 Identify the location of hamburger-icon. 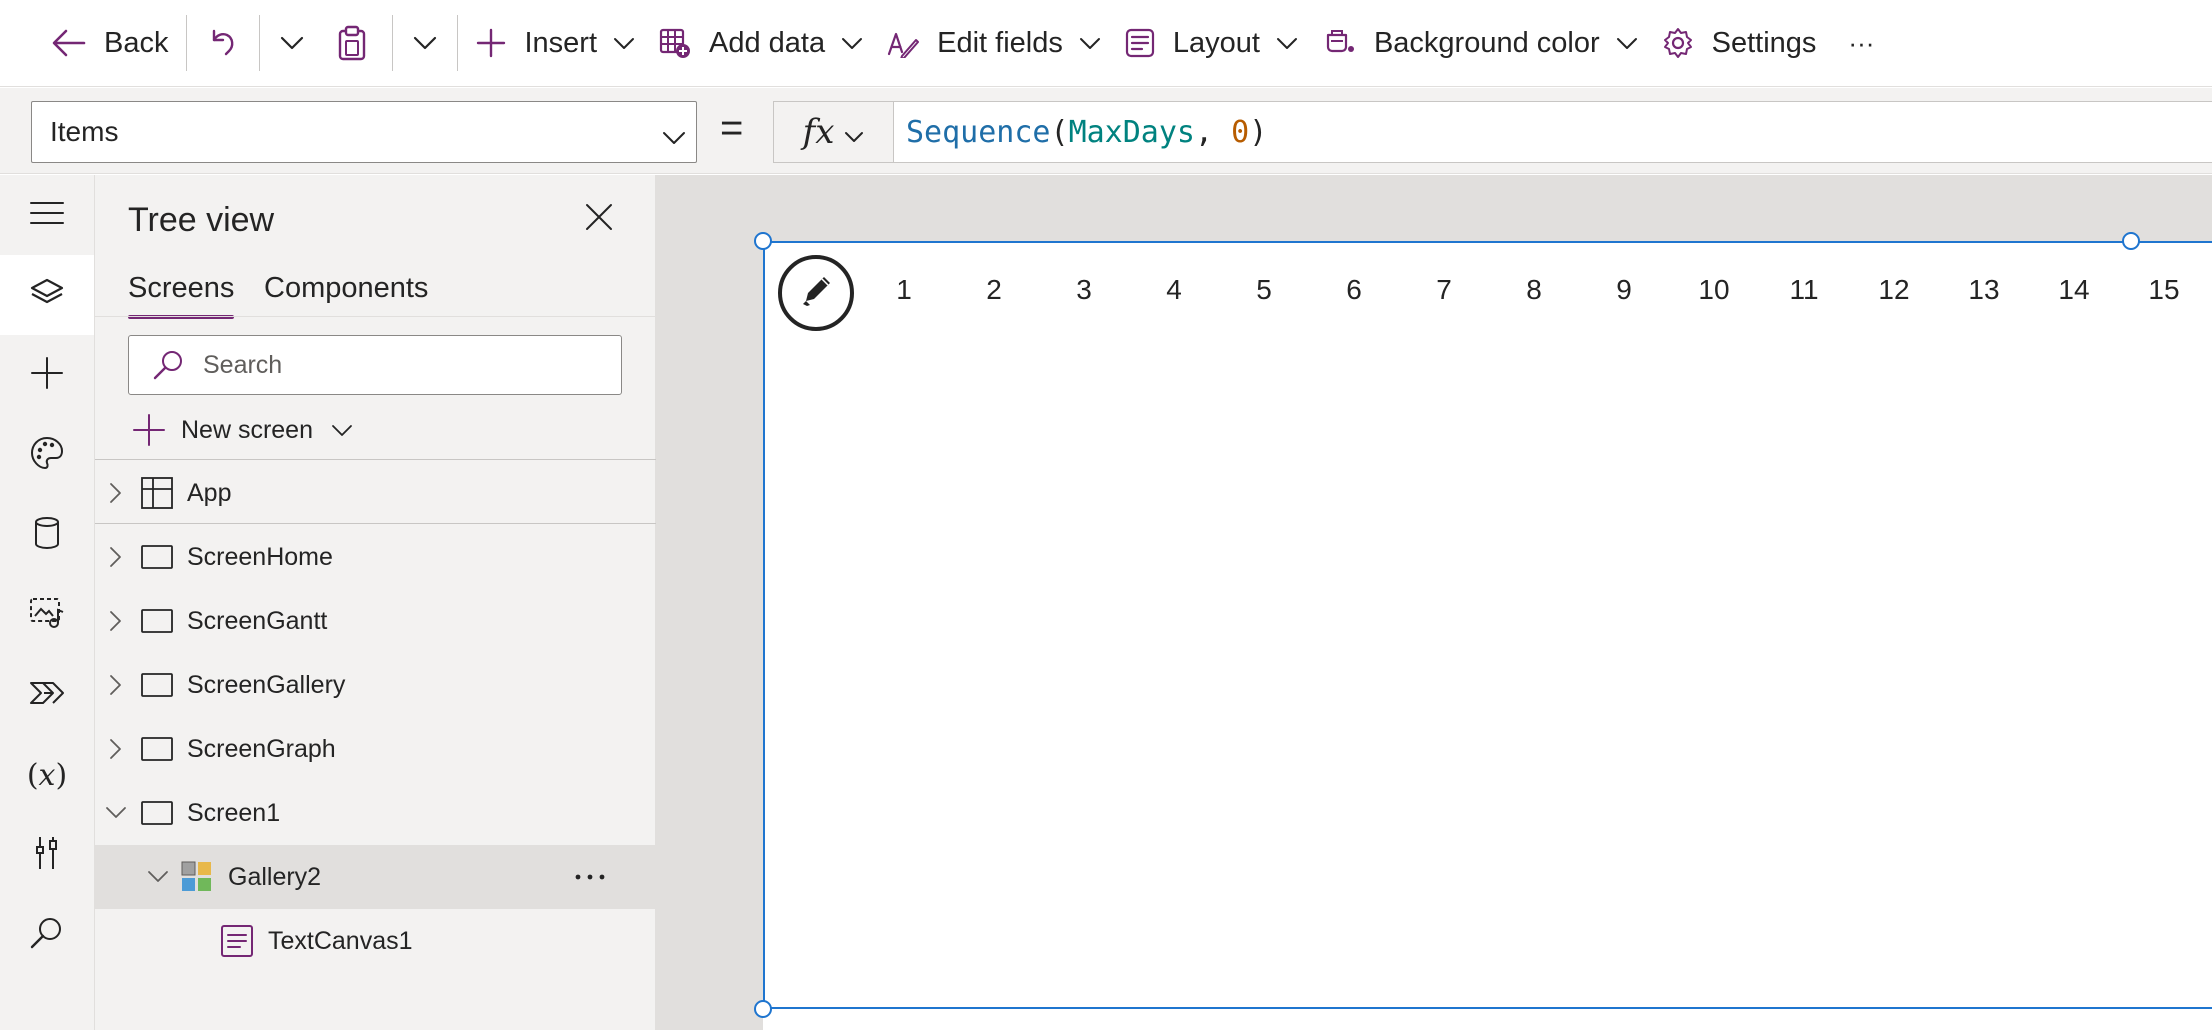
(47, 215).